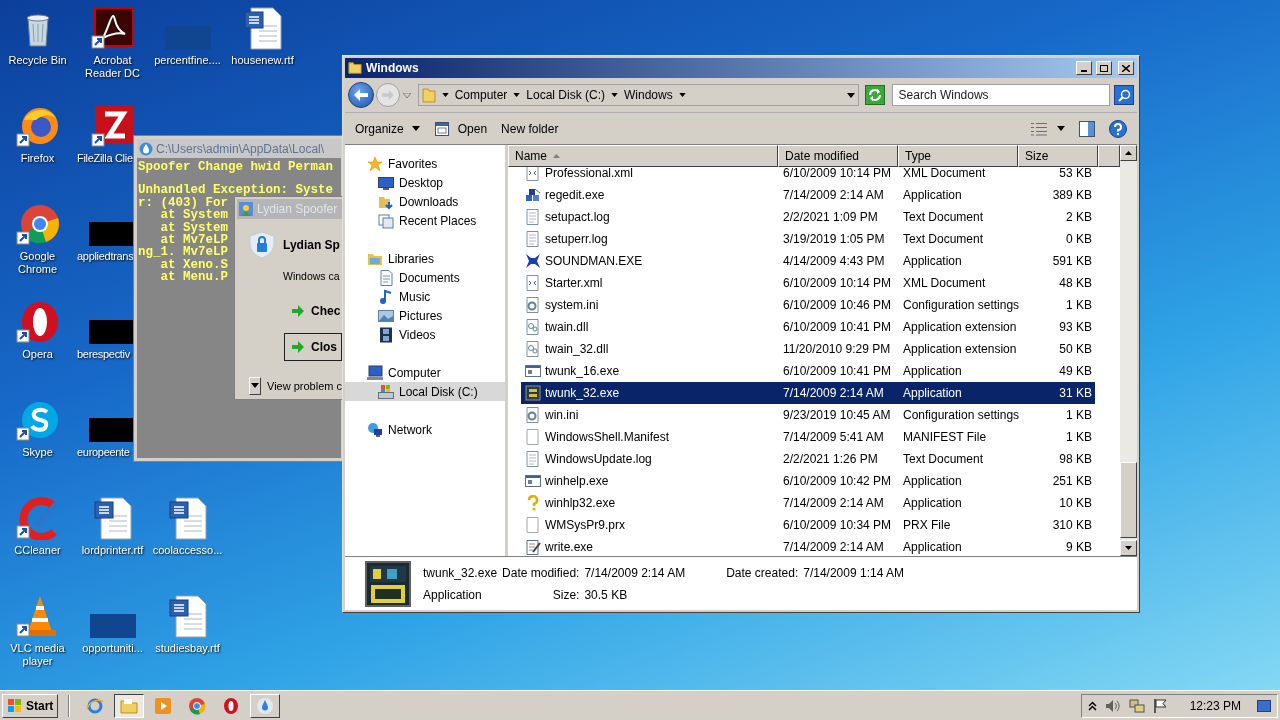 Image resolution: width=1280 pixels, height=720 pixels. Describe the element at coordinates (1087, 128) in the screenshot. I see `preview-pane-button` at that location.